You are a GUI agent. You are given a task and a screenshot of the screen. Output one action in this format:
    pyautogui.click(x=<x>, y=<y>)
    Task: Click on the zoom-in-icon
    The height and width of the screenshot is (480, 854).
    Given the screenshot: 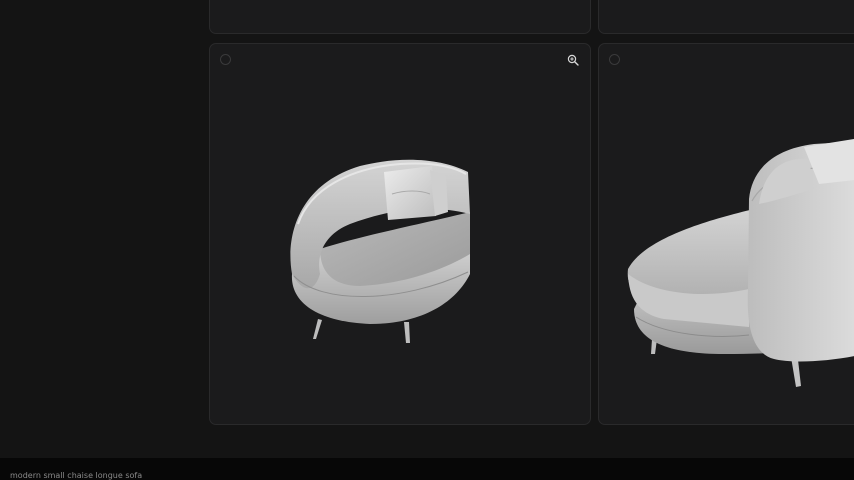 What is the action you would take?
    pyautogui.click(x=573, y=60)
    